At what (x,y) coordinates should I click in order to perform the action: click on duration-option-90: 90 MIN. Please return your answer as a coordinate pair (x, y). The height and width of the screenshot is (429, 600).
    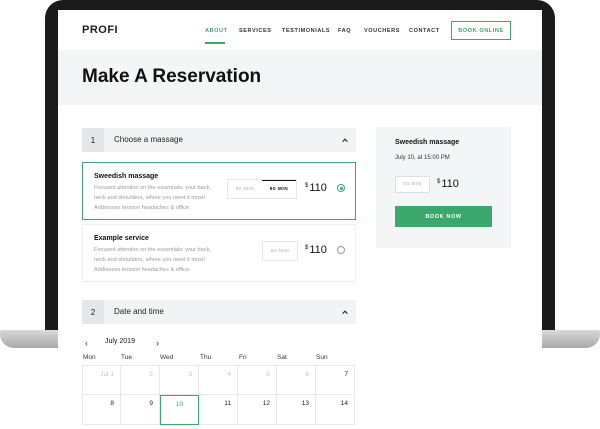
    Looking at the image, I should click on (279, 189).